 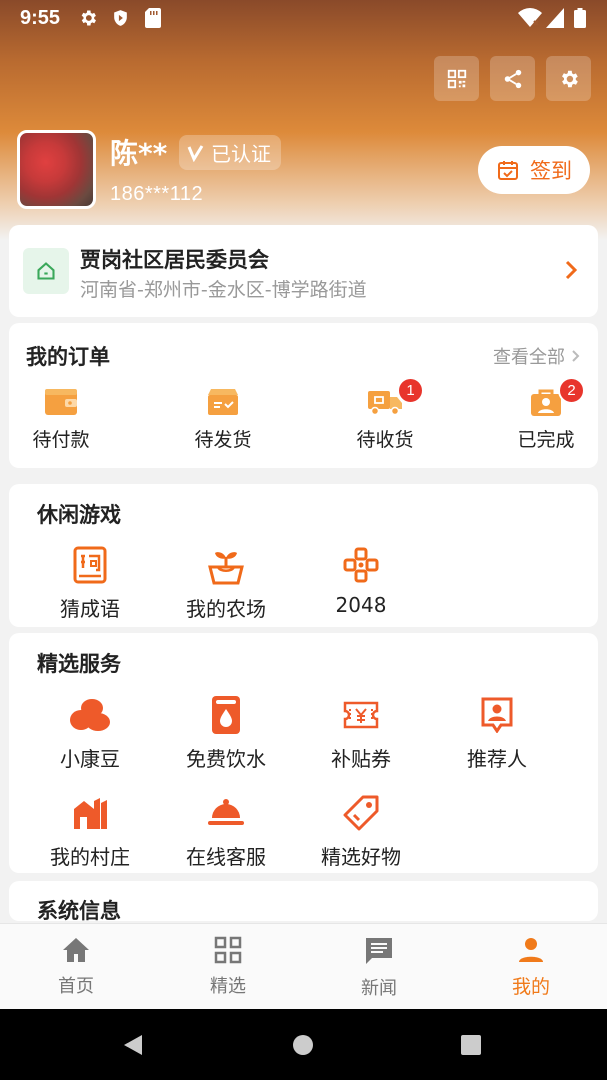 I want to click on order-pending-payment: 待付款, so click(x=61, y=418).